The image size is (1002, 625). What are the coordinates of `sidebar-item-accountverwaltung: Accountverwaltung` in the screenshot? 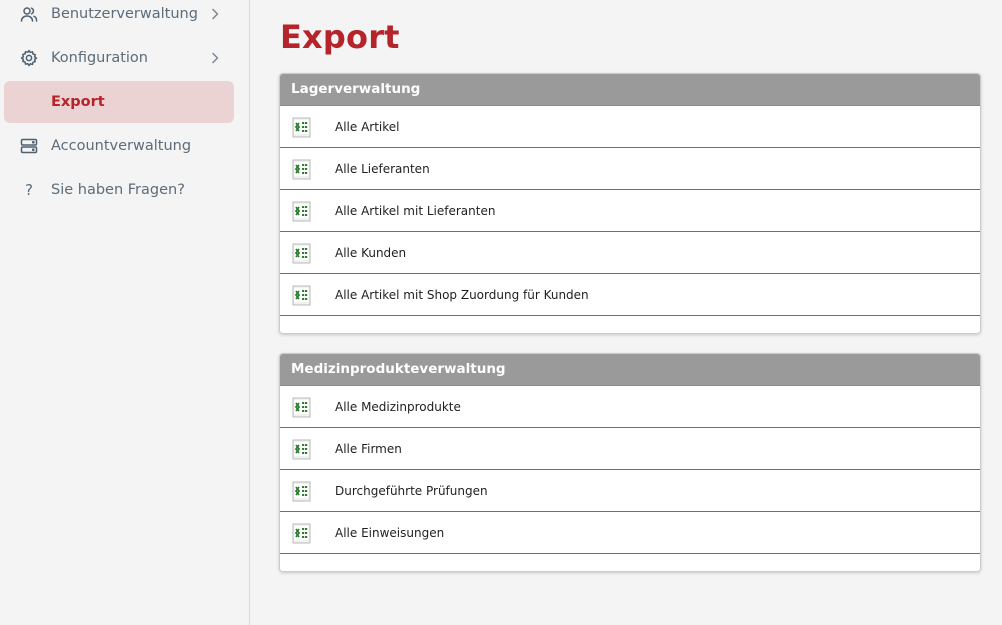 It's located at (119, 146).